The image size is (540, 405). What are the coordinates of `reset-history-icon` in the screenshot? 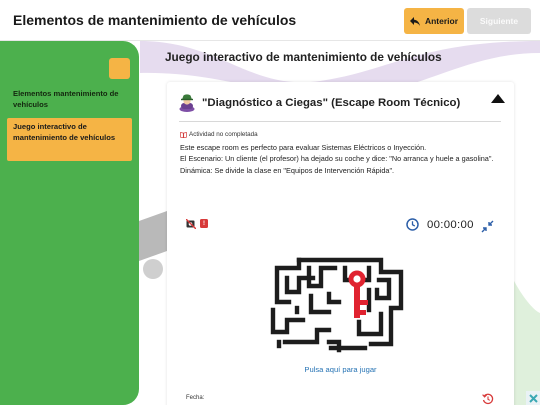 It's located at (488, 399).